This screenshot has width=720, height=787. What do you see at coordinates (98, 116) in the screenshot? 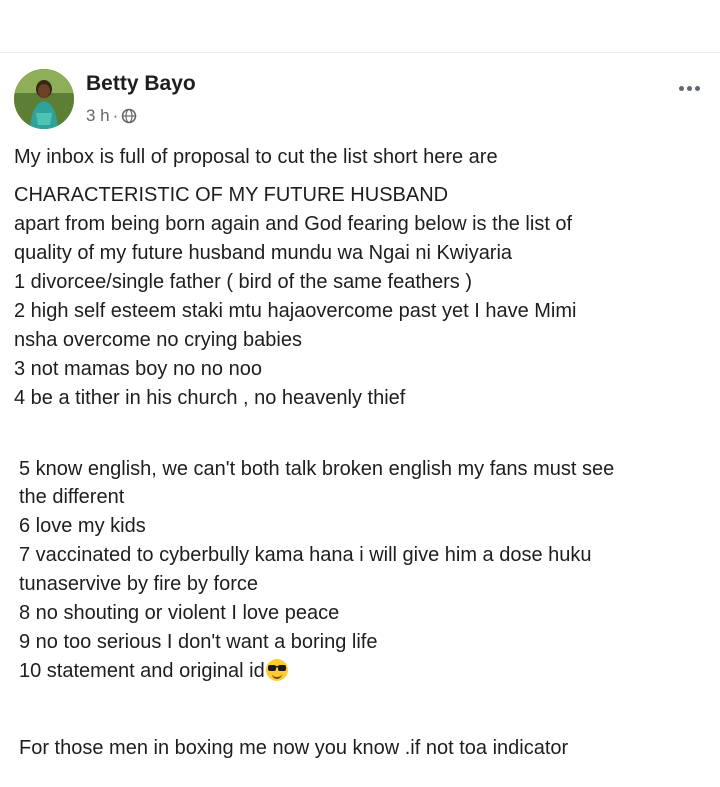
I see `post-time: 3 h` at bounding box center [98, 116].